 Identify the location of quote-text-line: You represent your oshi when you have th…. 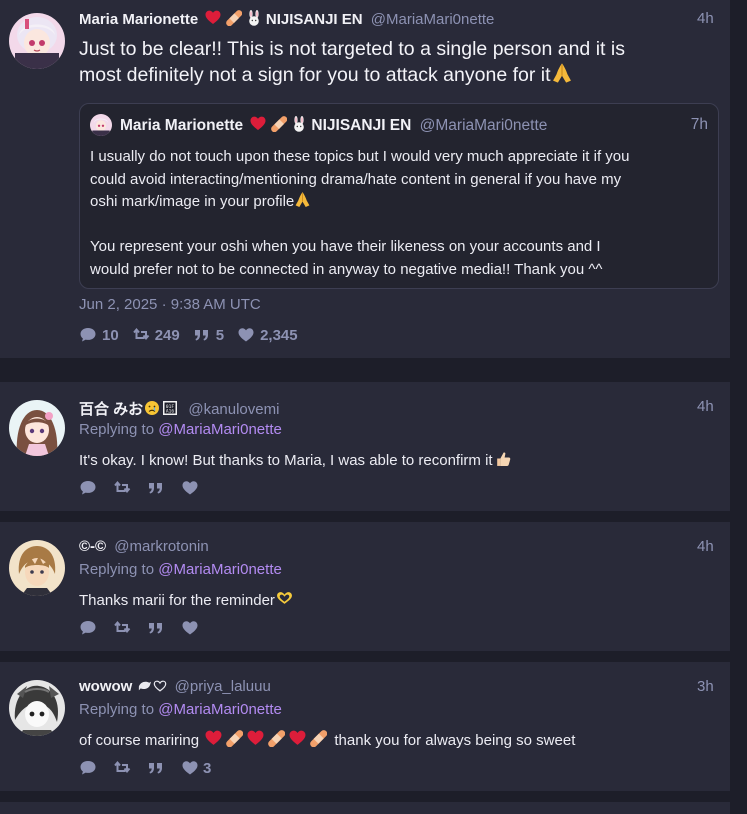
(345, 246).